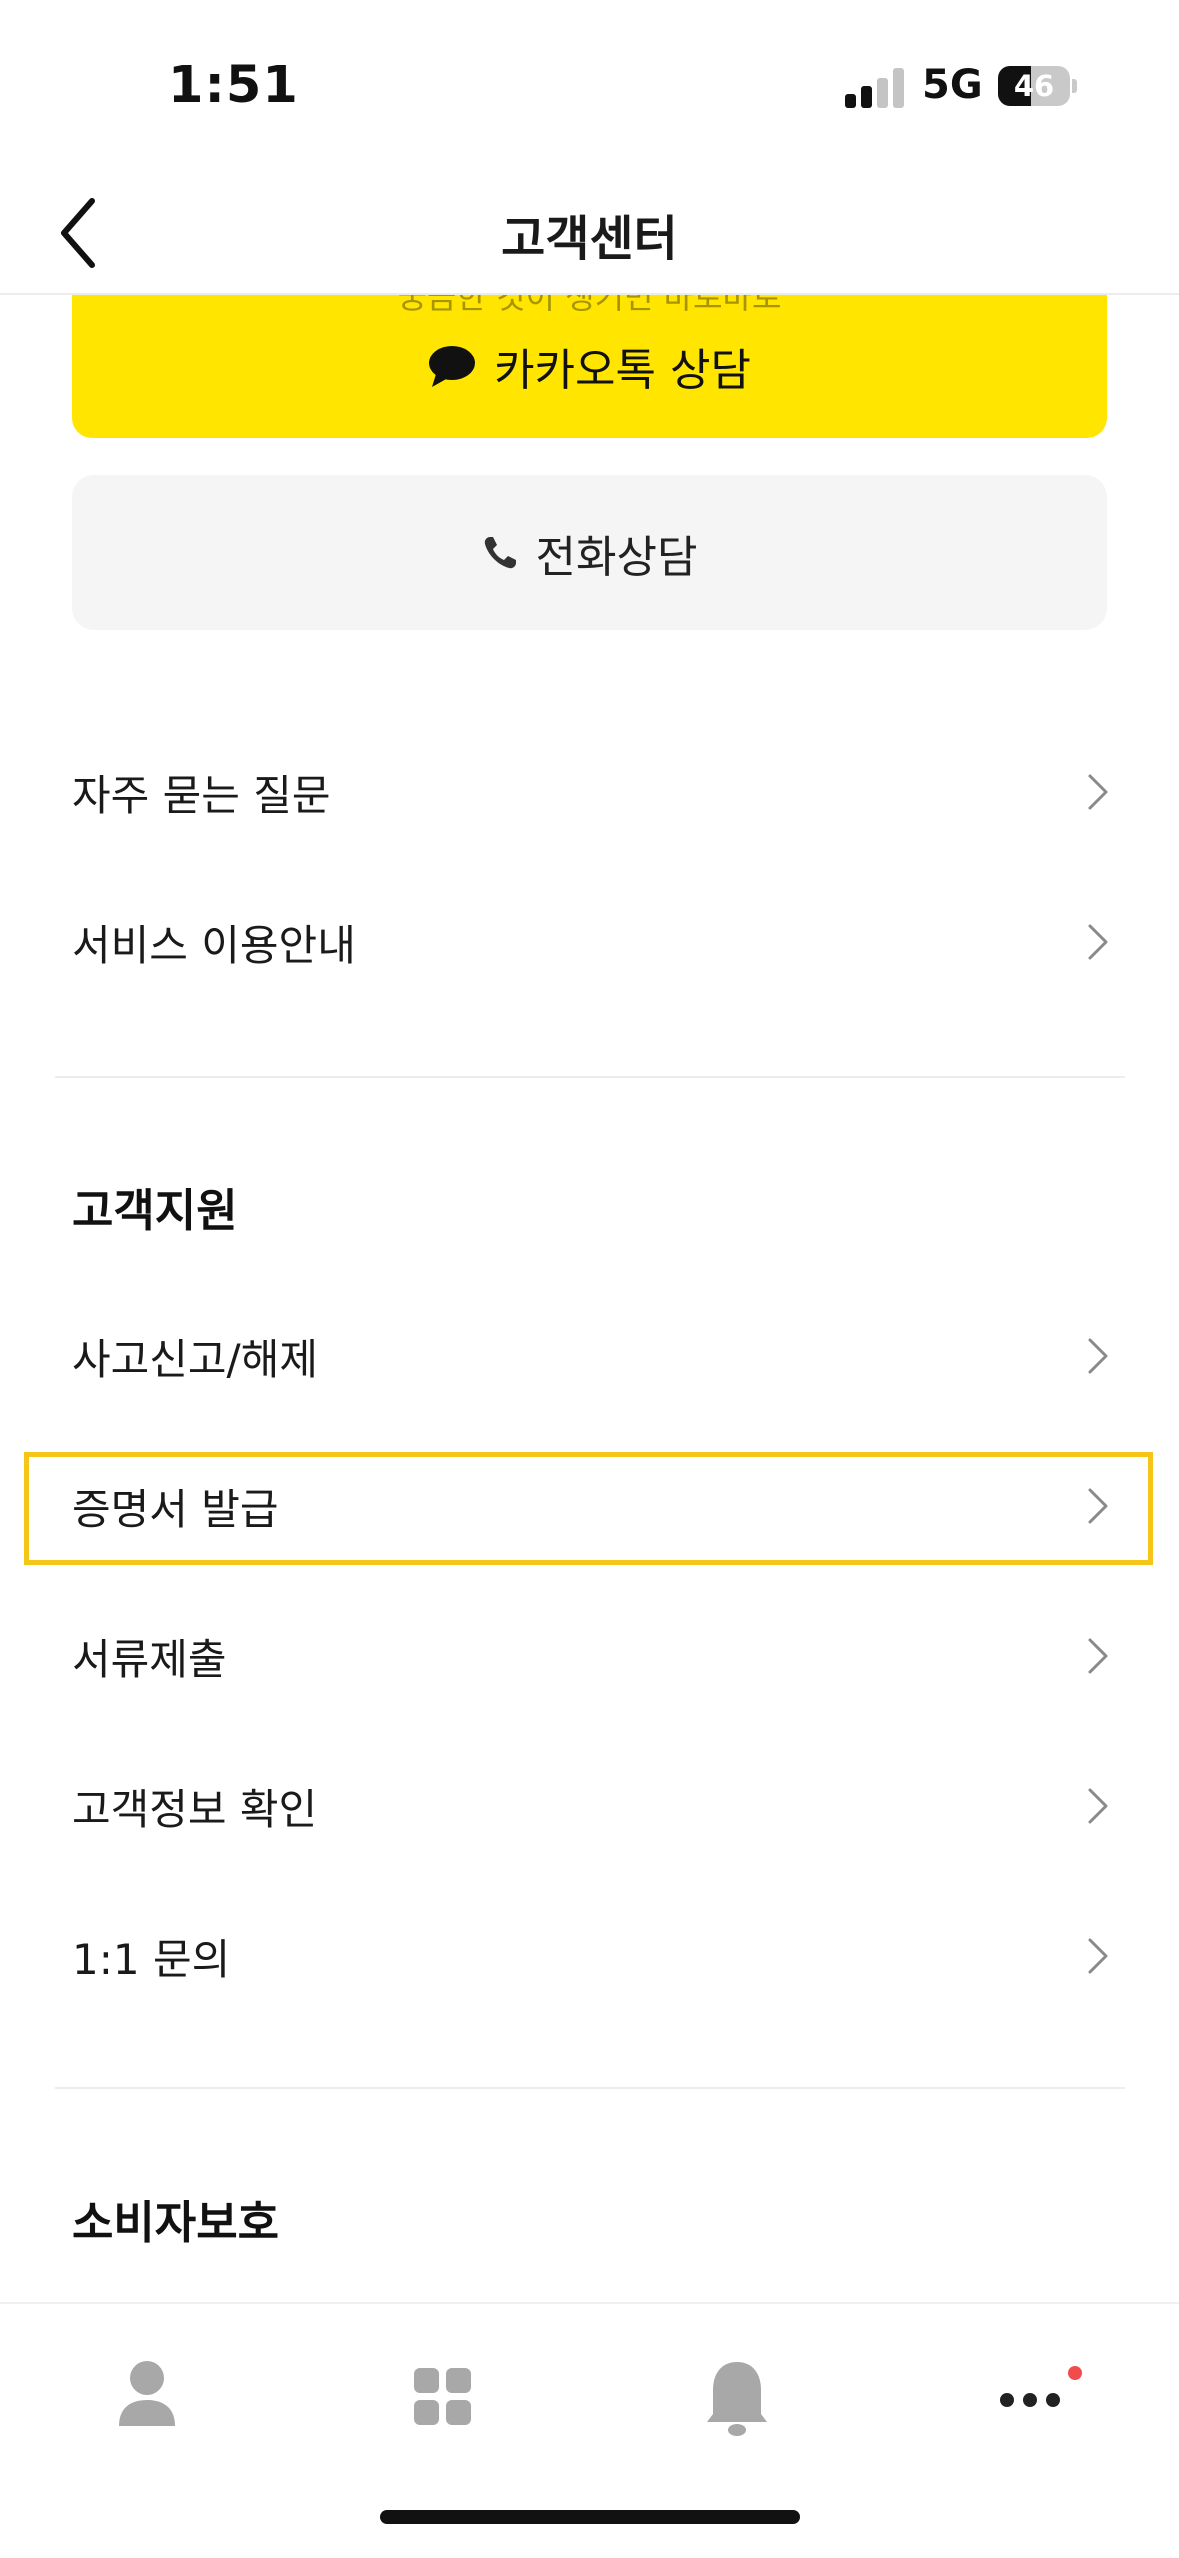  I want to click on kakao-consult-label: 카카오톡 상담, so click(622, 370).